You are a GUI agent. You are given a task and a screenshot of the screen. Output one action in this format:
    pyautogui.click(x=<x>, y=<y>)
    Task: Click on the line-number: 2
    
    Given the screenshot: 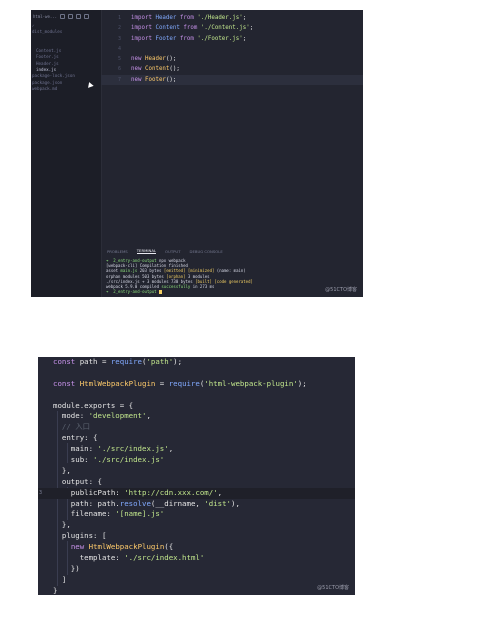 What is the action you would take?
    pyautogui.click(x=119, y=28)
    